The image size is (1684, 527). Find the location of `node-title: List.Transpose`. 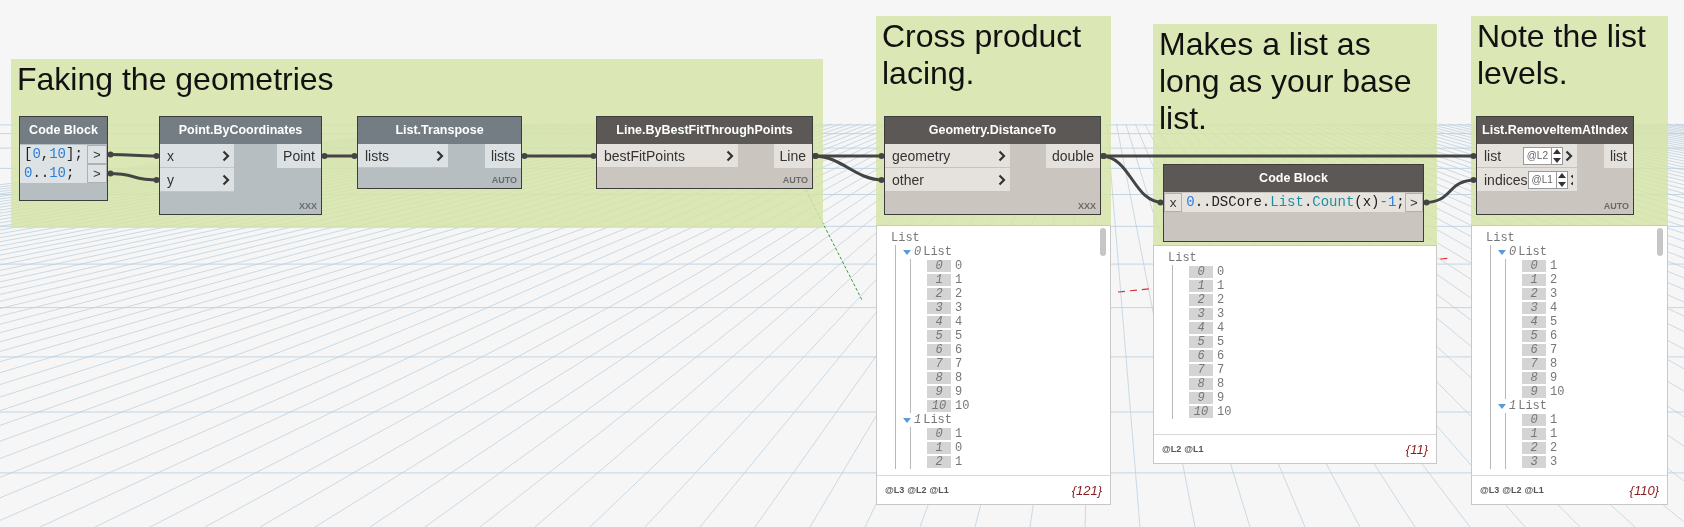

node-title: List.Transpose is located at coordinates (439, 130).